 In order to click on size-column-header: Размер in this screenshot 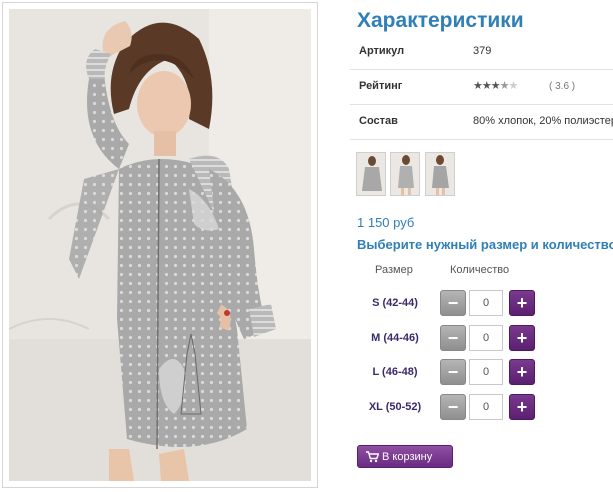, I will do `click(394, 270)`.